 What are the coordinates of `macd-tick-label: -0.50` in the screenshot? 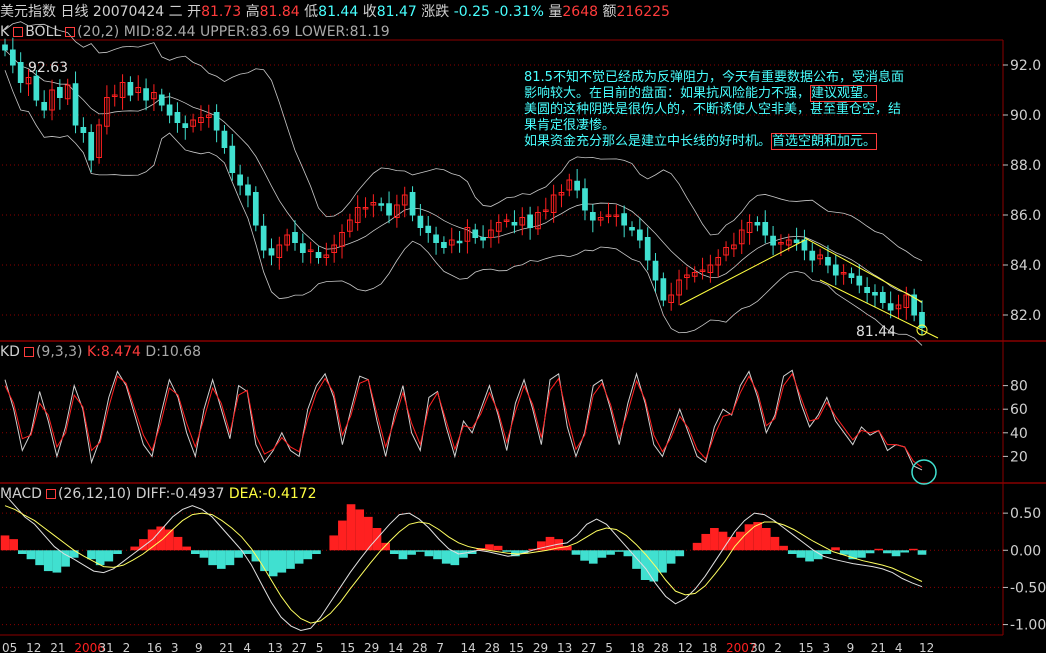 It's located at (1028, 588).